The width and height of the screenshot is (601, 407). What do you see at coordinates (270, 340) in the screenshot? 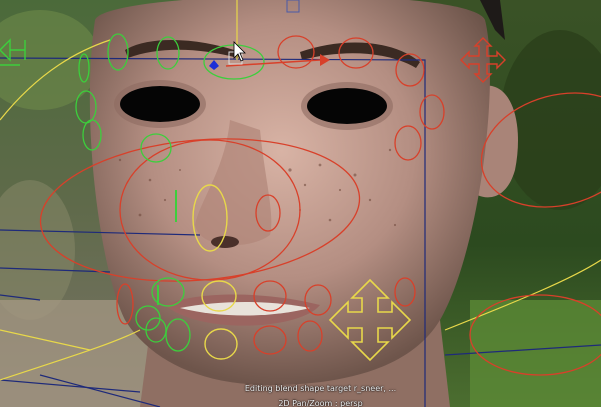
I see `lip-lower-r-control` at bounding box center [270, 340].